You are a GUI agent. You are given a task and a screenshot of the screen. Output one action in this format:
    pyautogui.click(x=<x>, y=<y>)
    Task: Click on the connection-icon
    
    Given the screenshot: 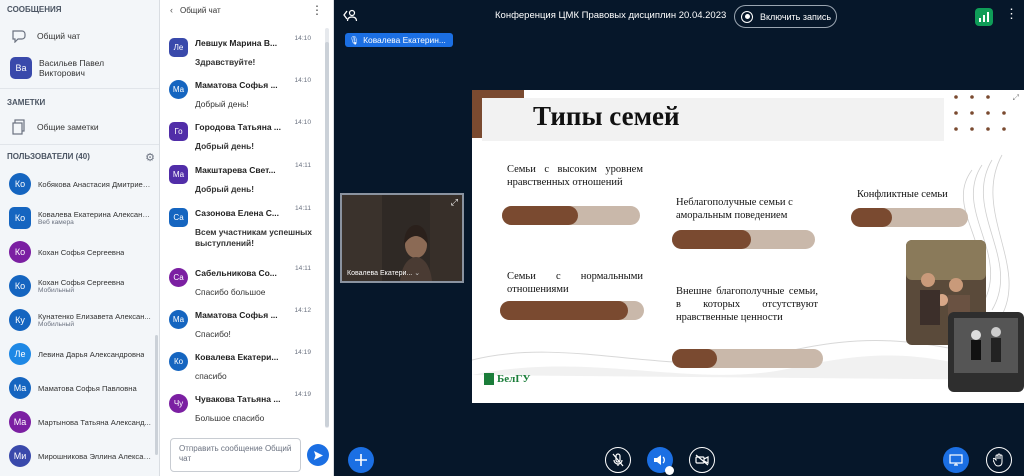 What is the action you would take?
    pyautogui.click(x=984, y=17)
    